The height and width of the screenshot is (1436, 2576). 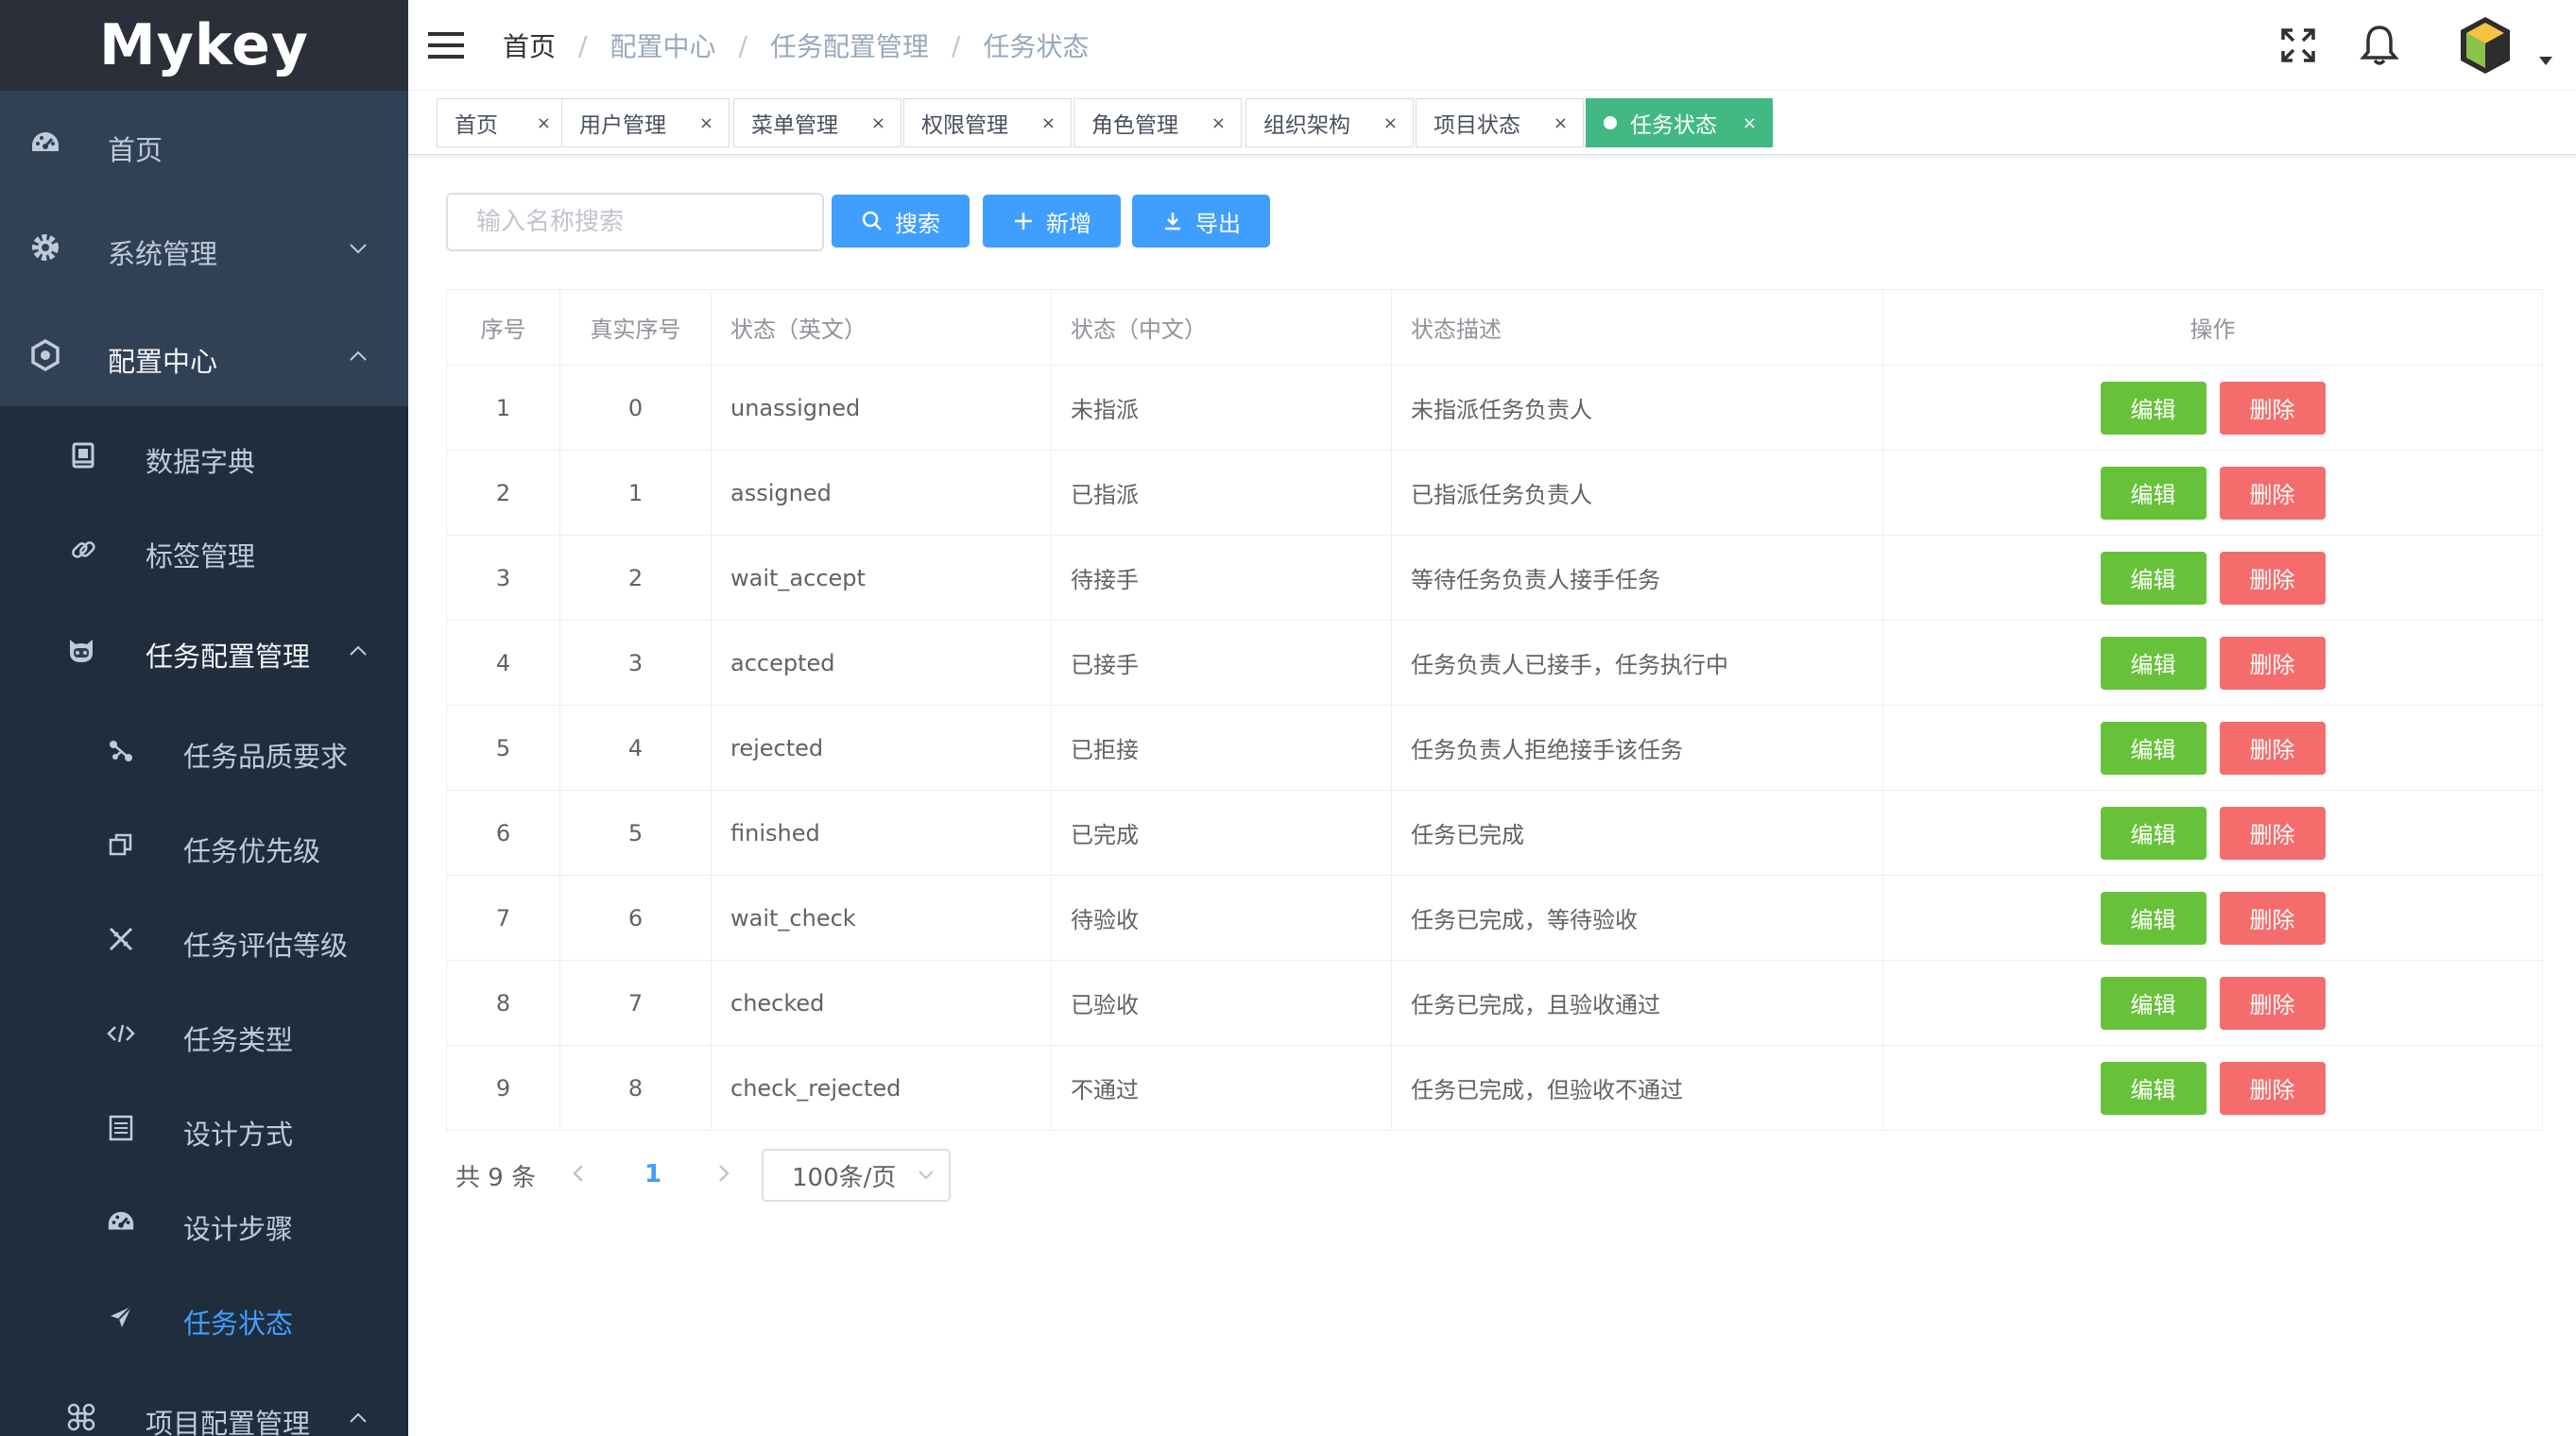 I want to click on sidebar-item-tag-management: 标签管理, so click(x=204, y=551).